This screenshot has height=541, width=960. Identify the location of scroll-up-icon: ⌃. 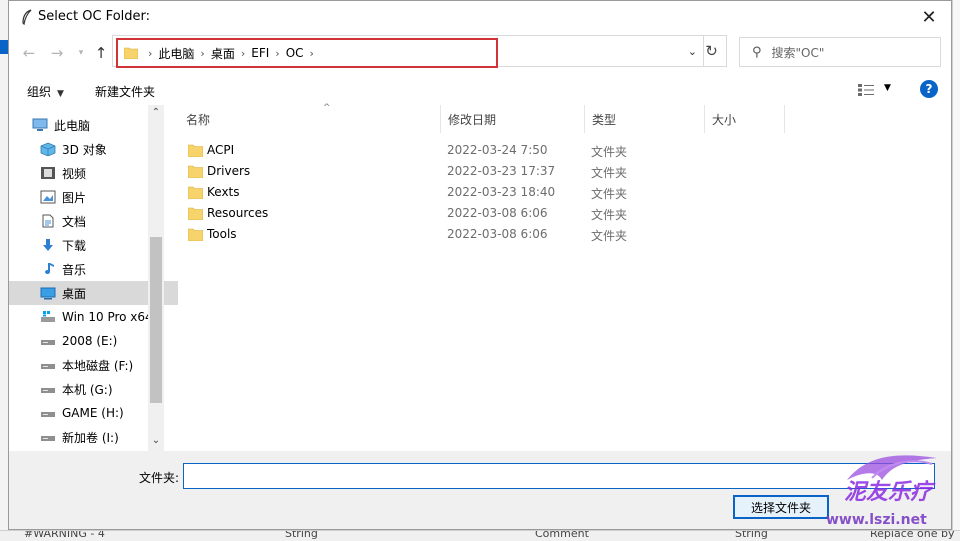
(156, 114).